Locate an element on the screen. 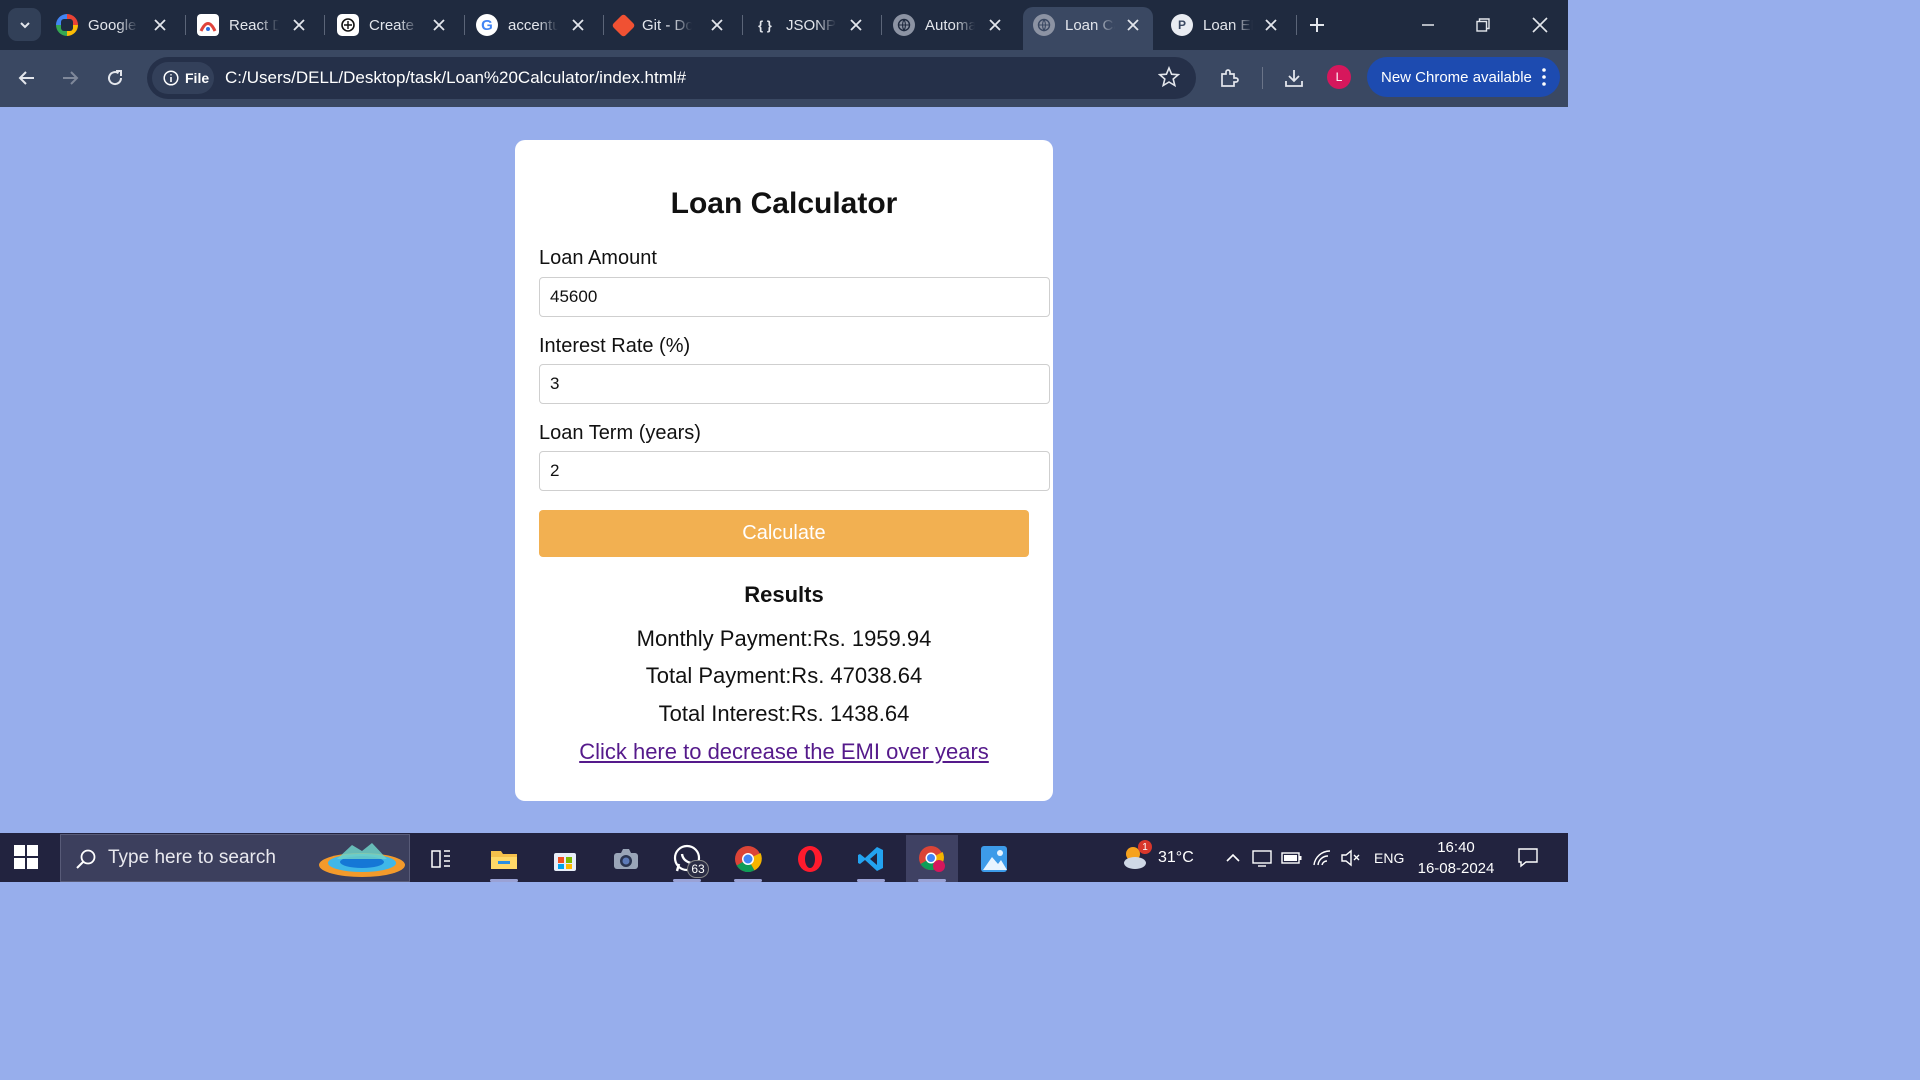 This screenshot has width=1920, height=1080. tab-google: Google is located at coordinates (113, 25).